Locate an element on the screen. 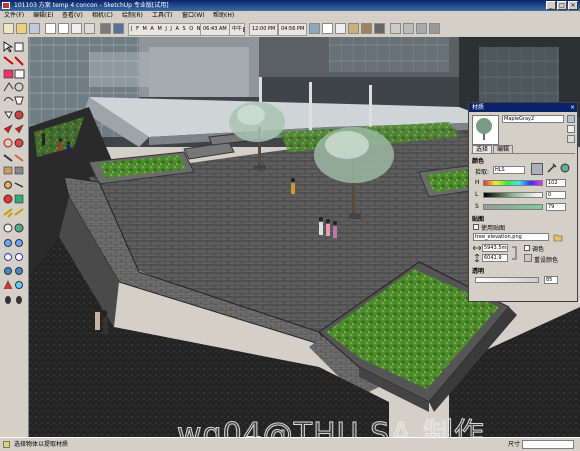 This screenshot has width=580, height=451. l-slider is located at coordinates (513, 195).